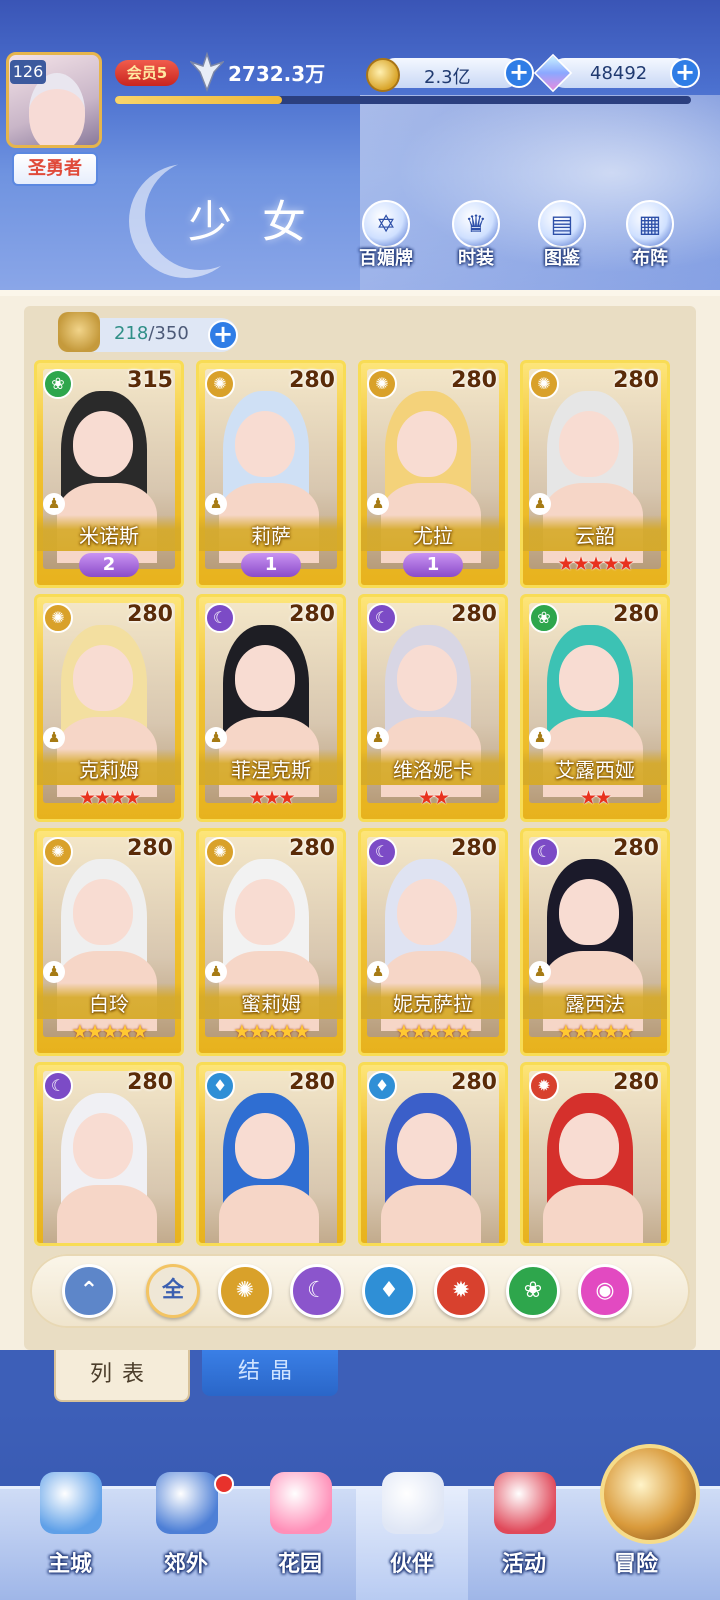  I want to click on gold-value: 2.3亿, so click(447, 77).